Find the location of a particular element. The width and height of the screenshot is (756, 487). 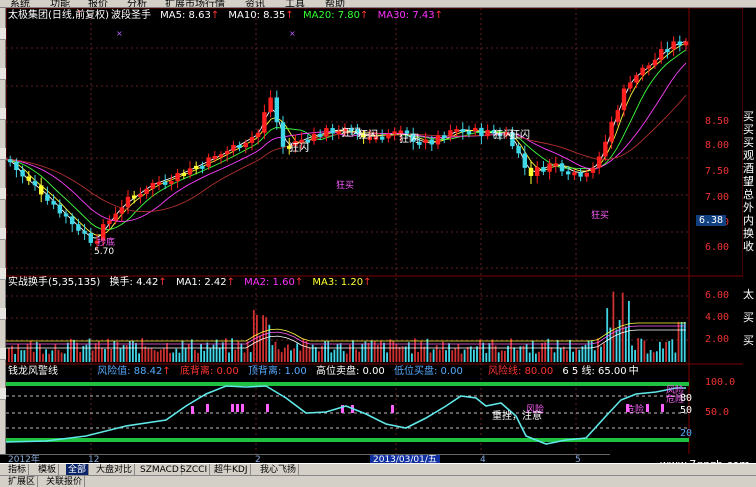

menu-system: 系统 is located at coordinates (20, 3).